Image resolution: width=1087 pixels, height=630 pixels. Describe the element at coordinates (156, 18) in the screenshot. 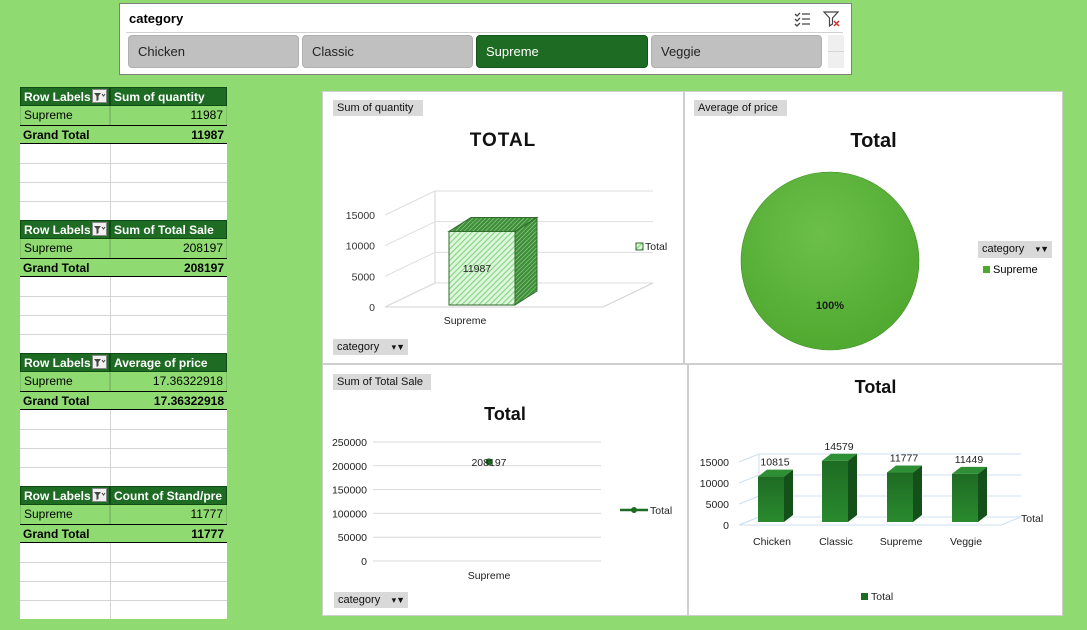

I see `slicer-title: category` at that location.